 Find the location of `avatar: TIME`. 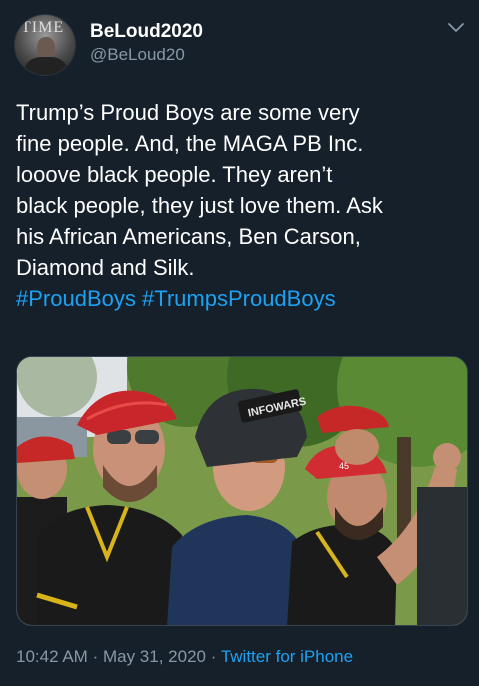

avatar: TIME is located at coordinates (45, 45).